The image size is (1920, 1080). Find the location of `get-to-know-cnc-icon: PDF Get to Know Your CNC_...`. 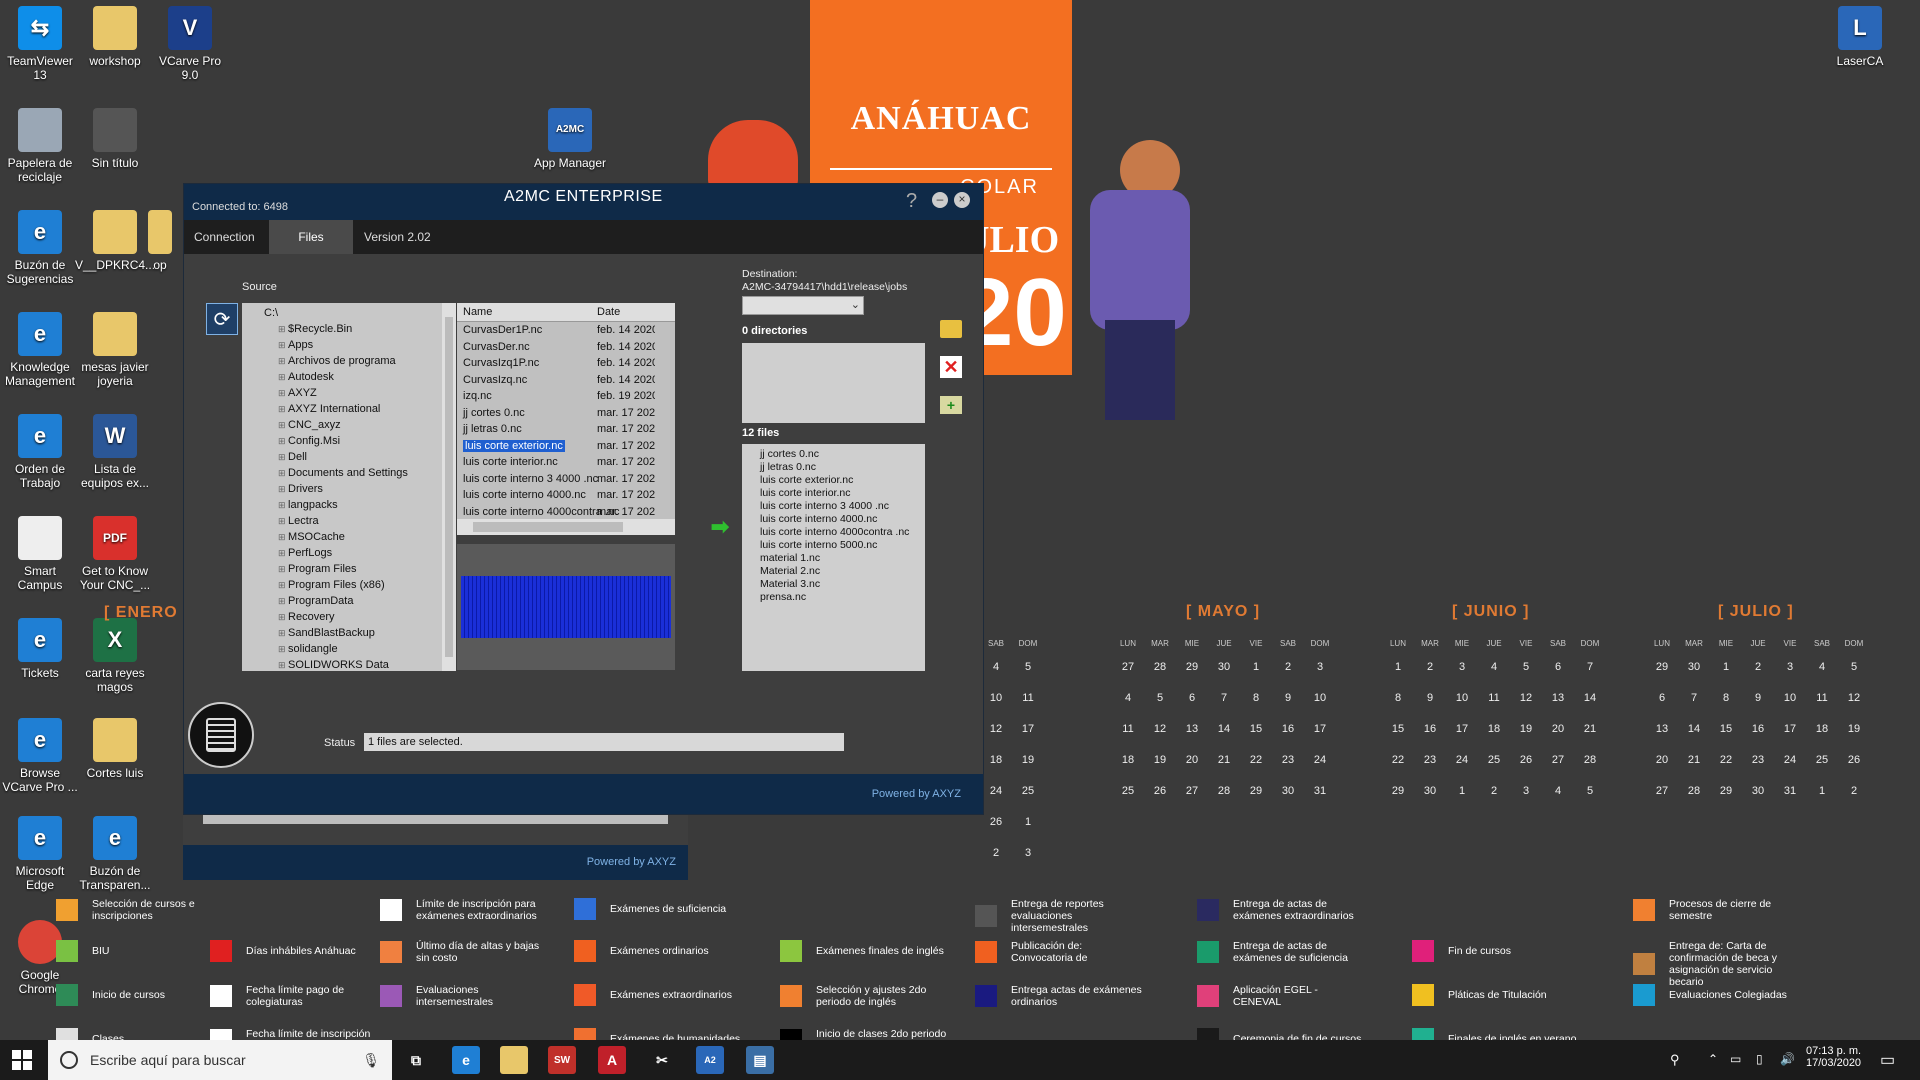

get-to-know-cnc-icon: PDF Get to Know Your CNC_... is located at coordinates (115, 554).